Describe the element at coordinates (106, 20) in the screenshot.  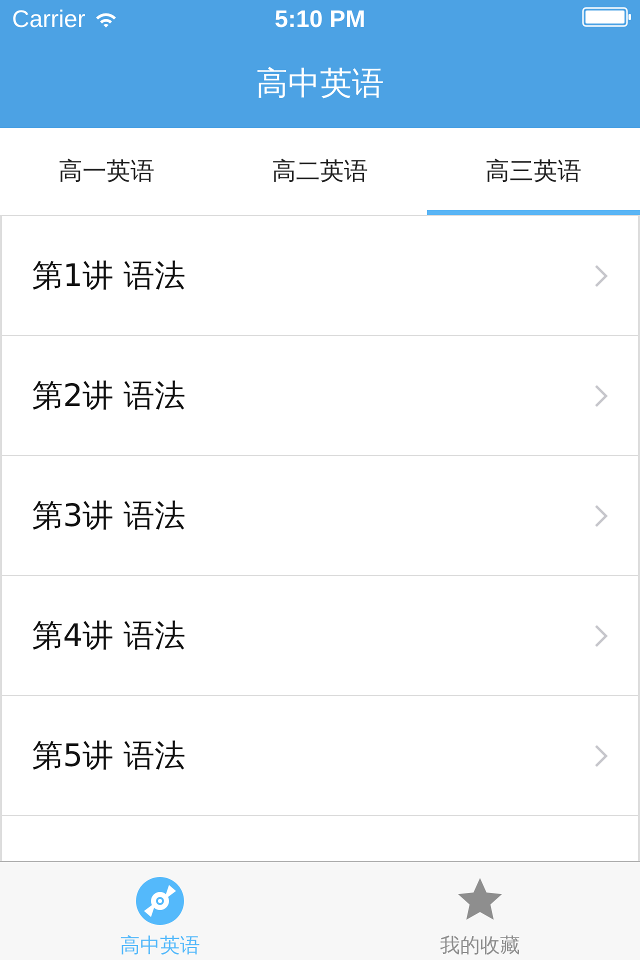
I see `wifi-icon` at that location.